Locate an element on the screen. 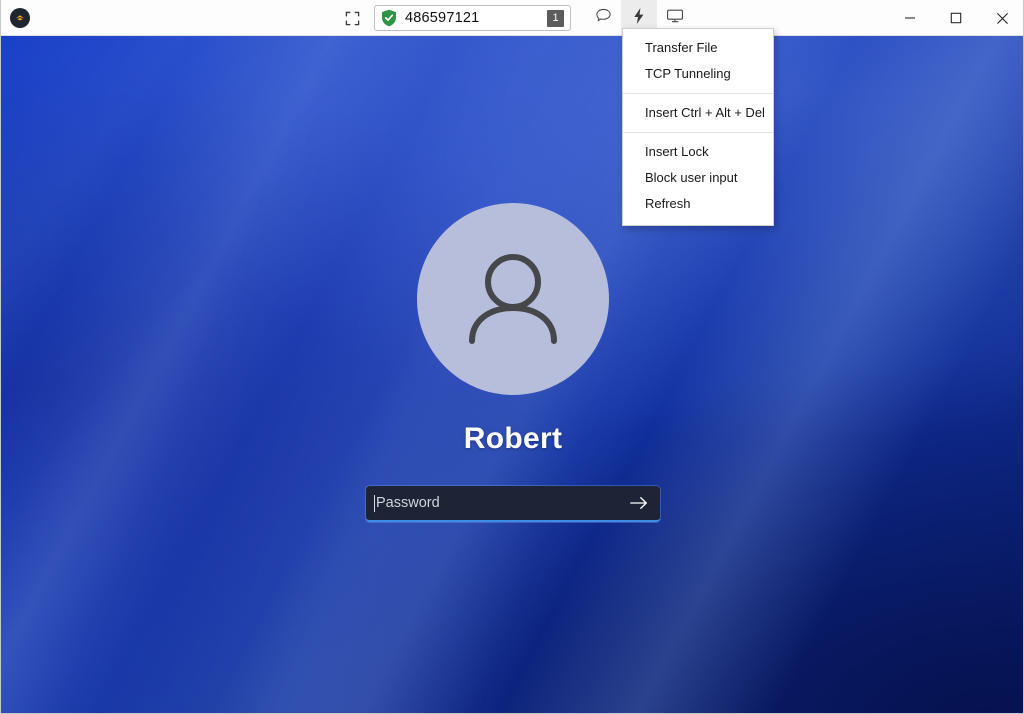  titlebar: 486597121 1 is located at coordinates (512, 18).